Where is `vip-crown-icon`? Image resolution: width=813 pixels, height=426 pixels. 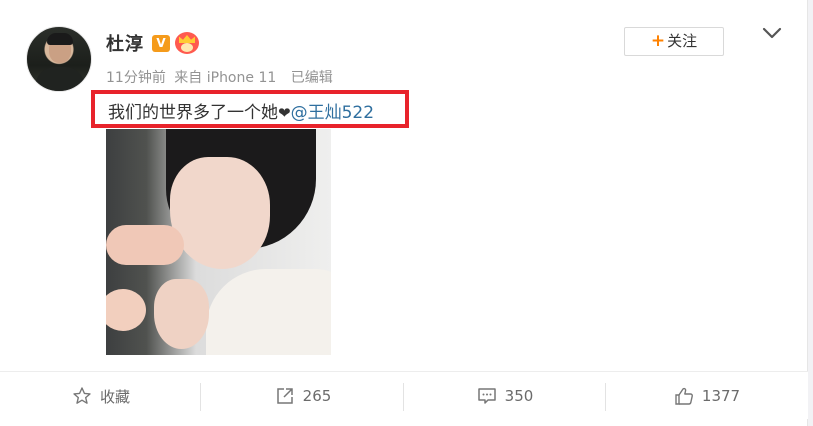
vip-crown-icon is located at coordinates (187, 43).